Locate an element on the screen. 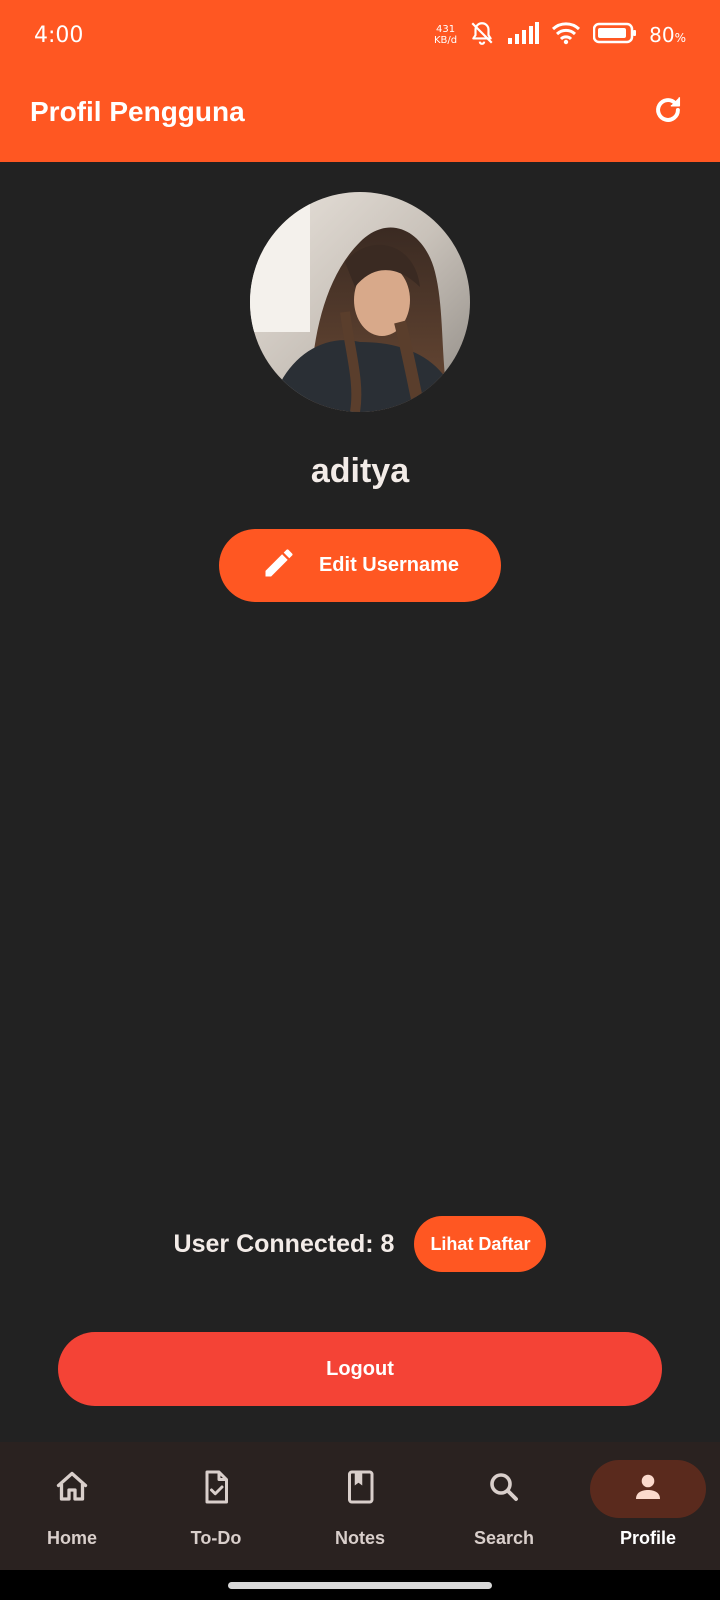 Image resolution: width=720 pixels, height=1600 pixels. status-time: 4:00 is located at coordinates (59, 35).